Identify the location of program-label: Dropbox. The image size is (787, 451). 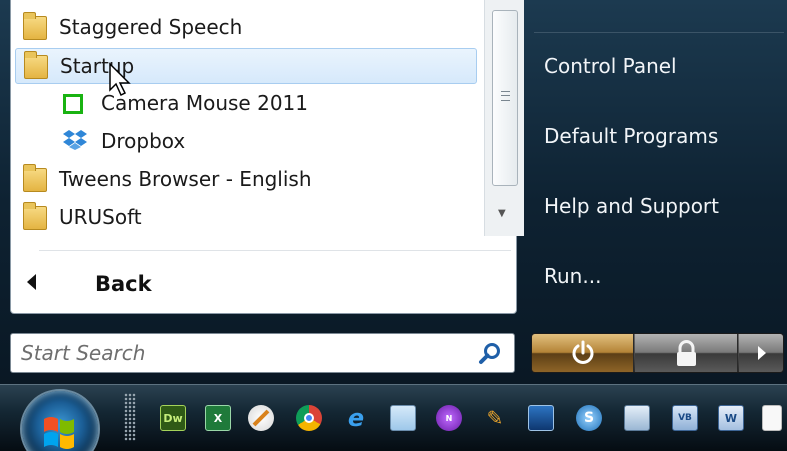
(143, 141).